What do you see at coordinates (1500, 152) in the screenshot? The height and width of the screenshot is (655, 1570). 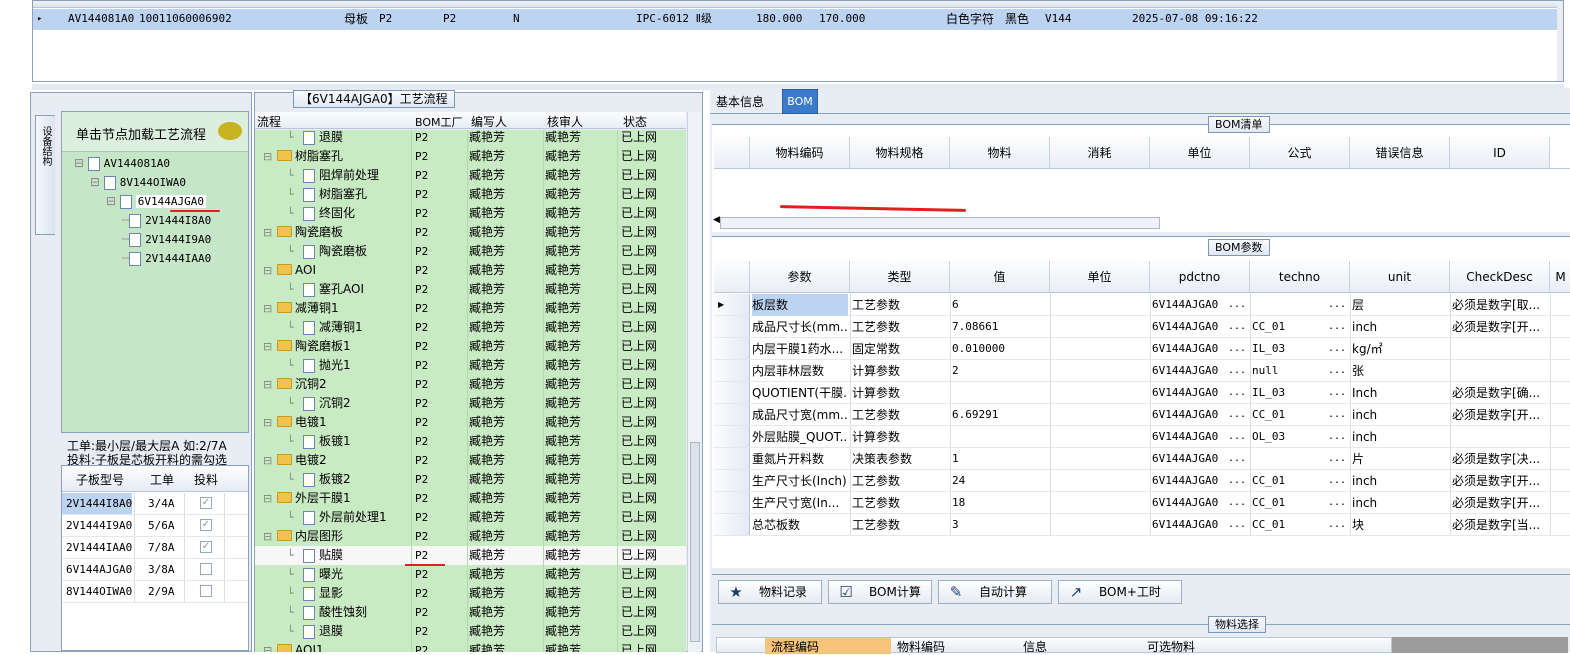 I see `col-id: ID` at bounding box center [1500, 152].